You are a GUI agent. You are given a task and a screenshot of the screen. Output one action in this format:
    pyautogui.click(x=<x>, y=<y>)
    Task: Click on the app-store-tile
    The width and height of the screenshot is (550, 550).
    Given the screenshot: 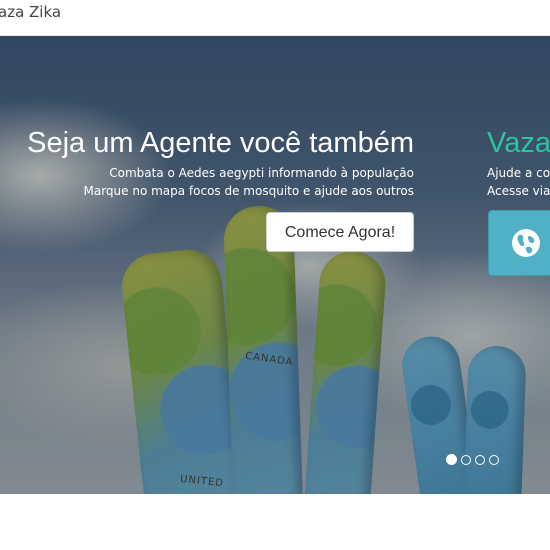 What is the action you would take?
    pyautogui.click(x=519, y=243)
    